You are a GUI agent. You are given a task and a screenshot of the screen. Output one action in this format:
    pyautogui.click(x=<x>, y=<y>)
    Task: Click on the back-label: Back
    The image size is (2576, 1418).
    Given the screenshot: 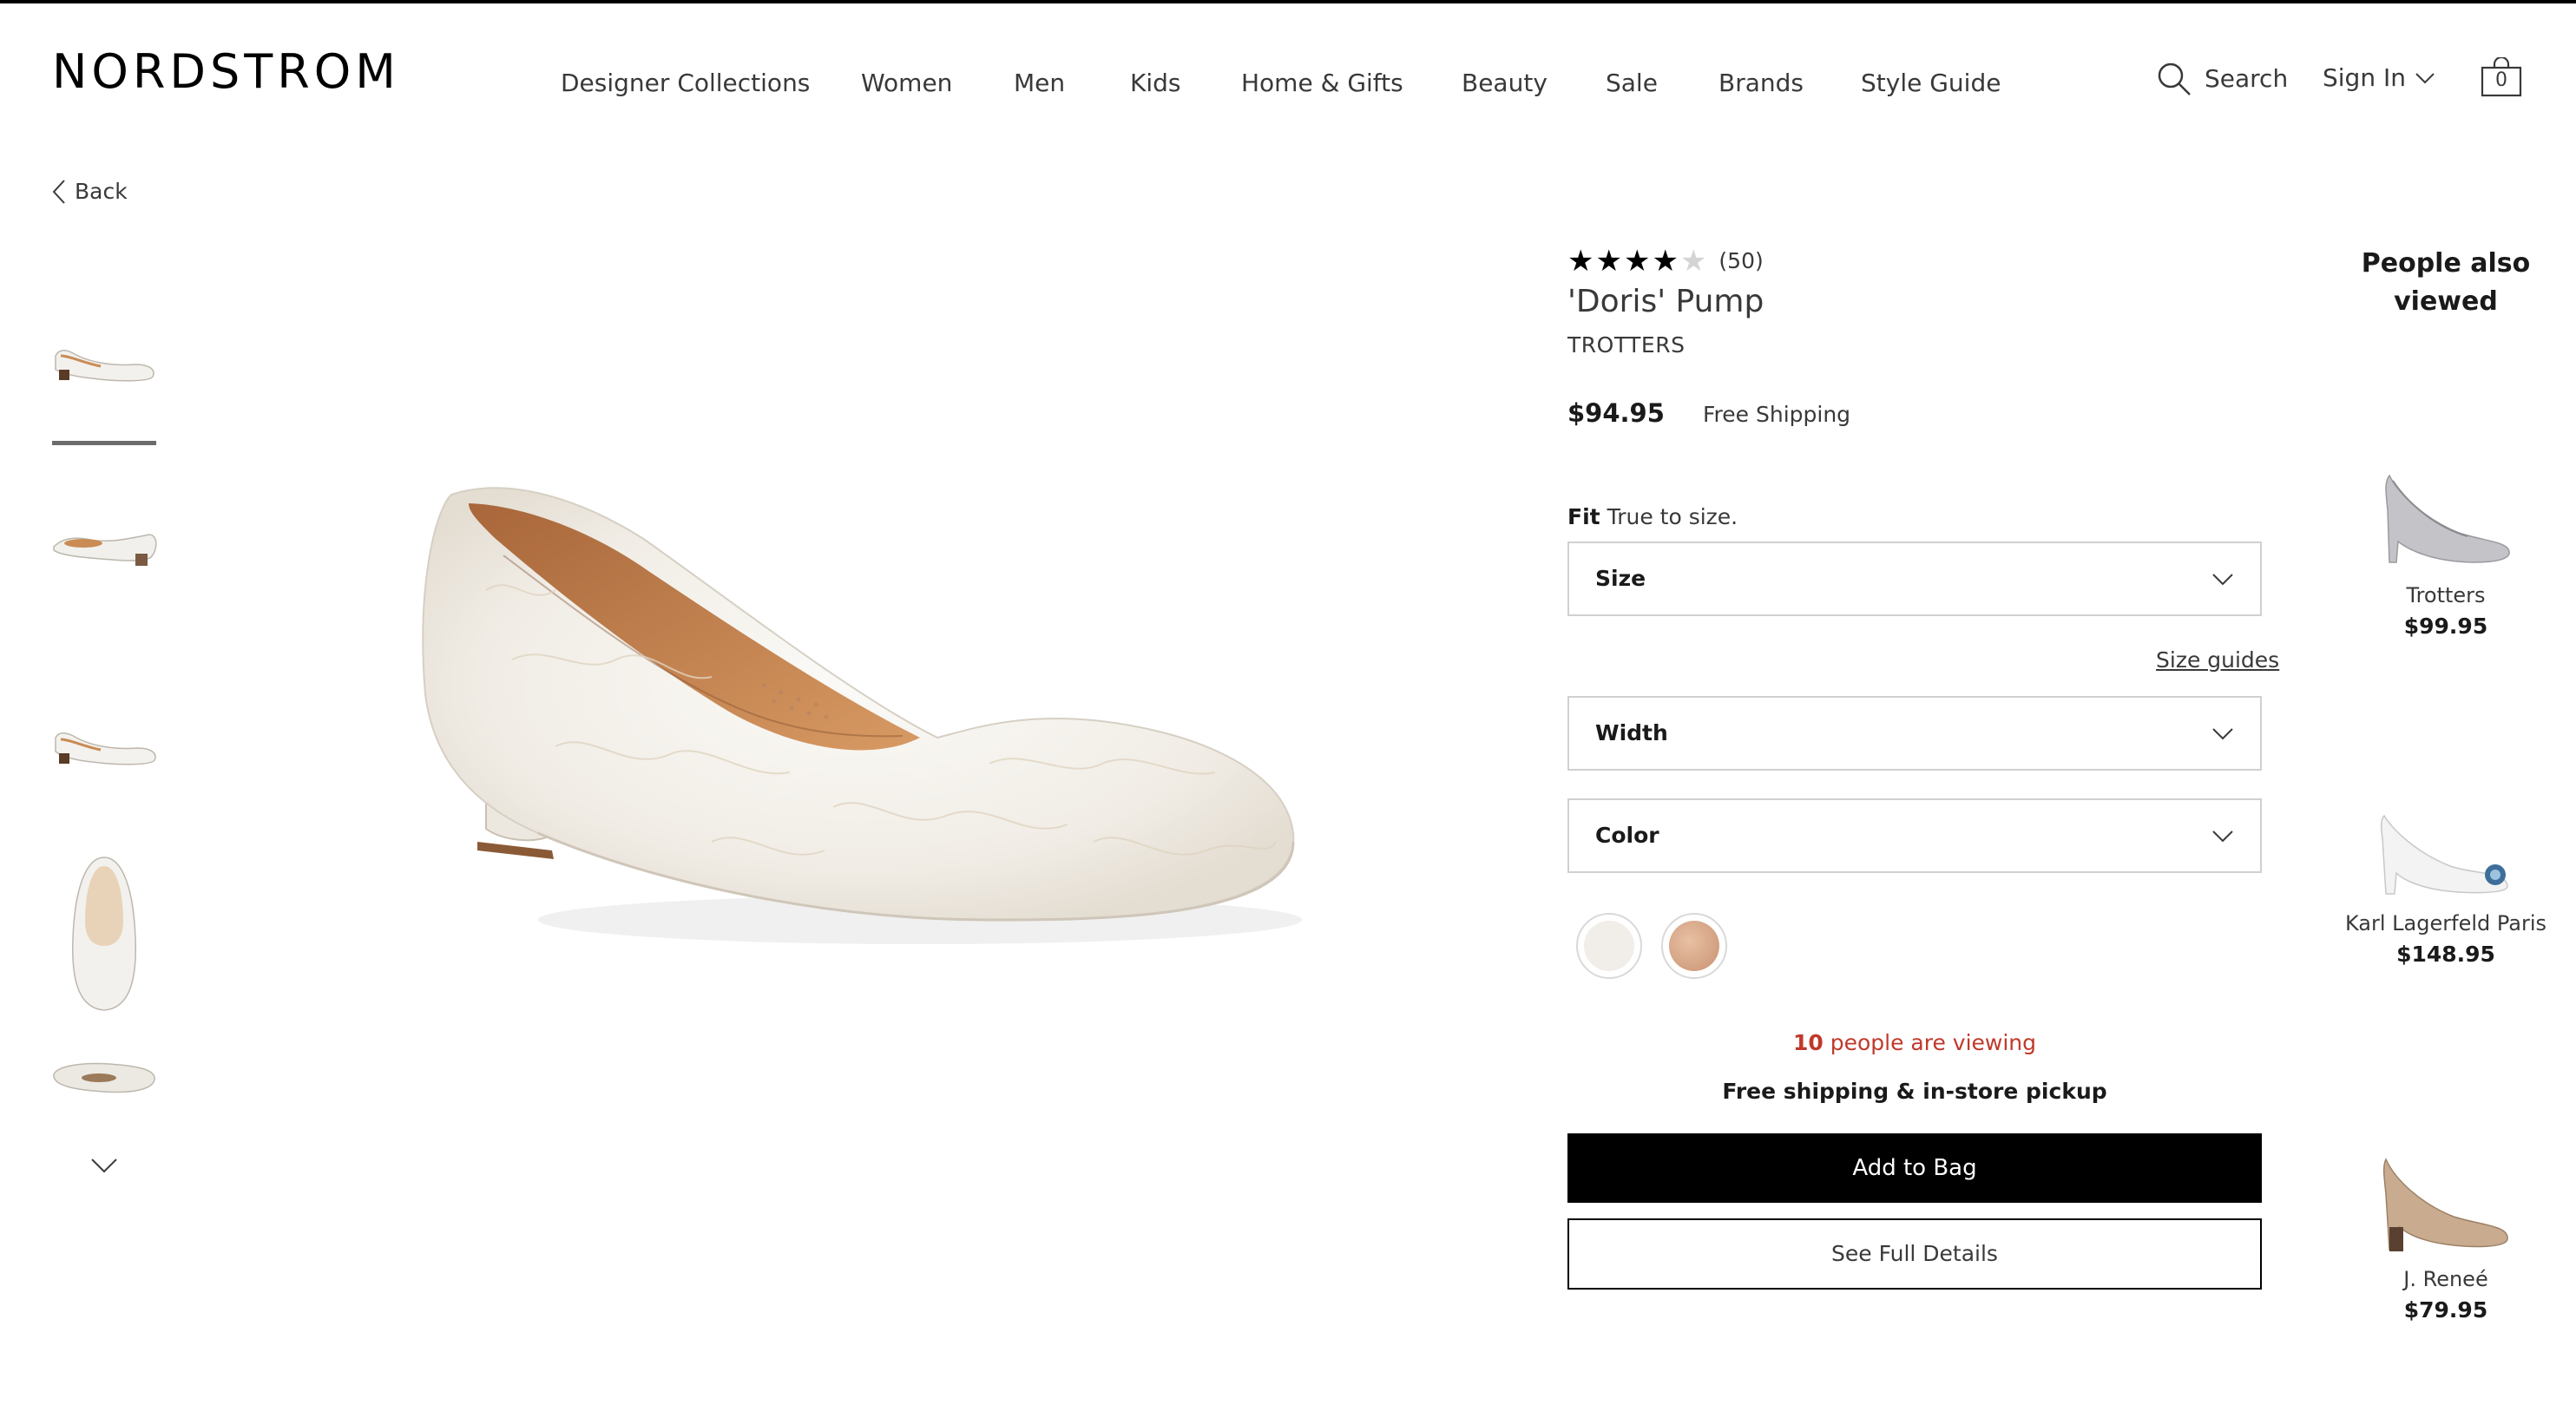 What is the action you would take?
    pyautogui.click(x=101, y=191)
    